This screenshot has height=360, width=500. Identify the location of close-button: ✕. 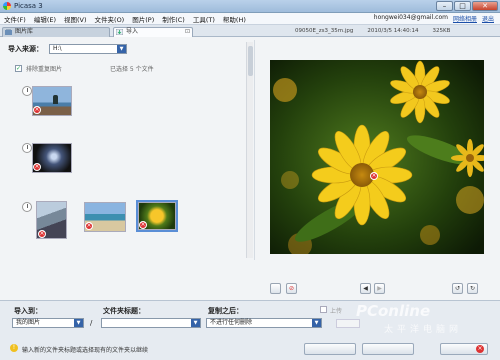
(485, 6).